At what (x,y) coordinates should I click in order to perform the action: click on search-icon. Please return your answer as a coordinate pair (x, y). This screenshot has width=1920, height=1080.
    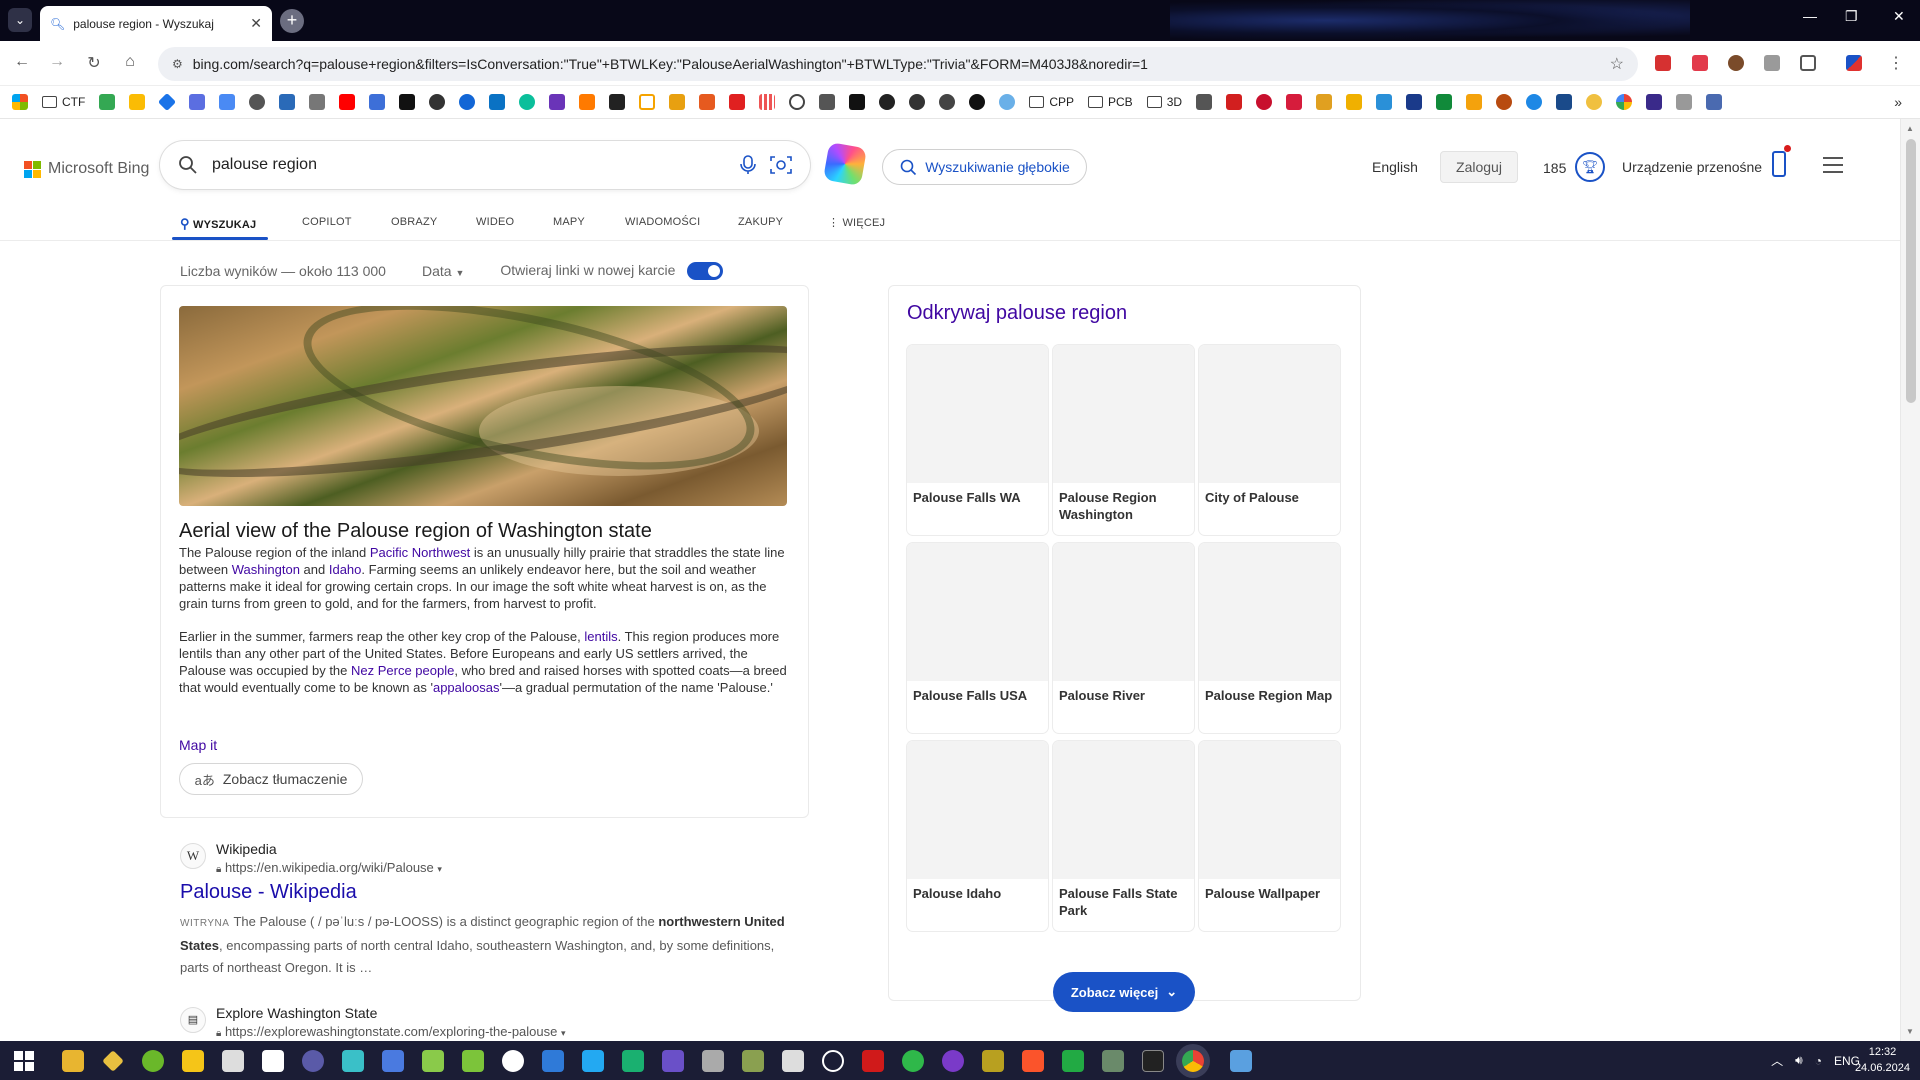
    Looking at the image, I should click on (188, 165).